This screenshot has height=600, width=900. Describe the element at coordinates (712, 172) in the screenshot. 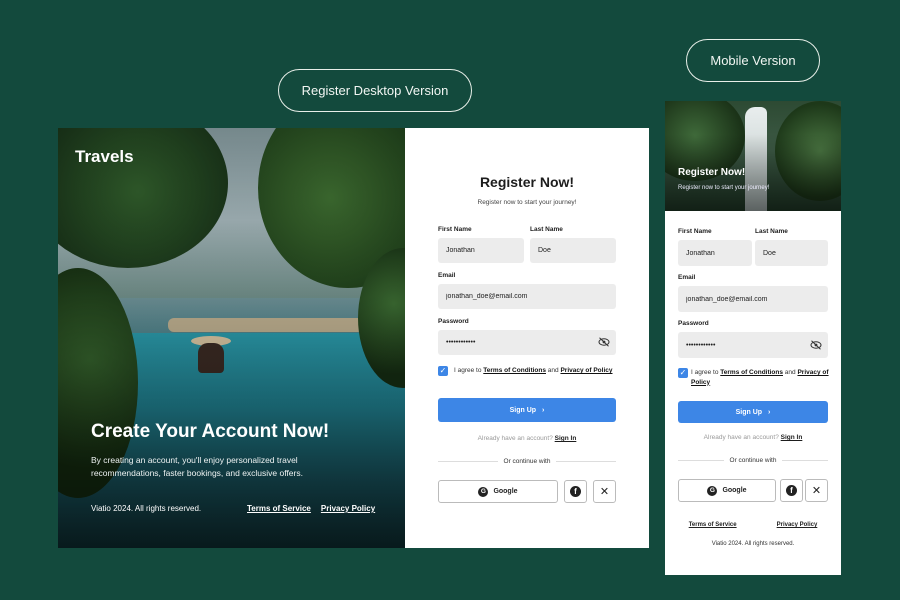

I see `mobile-title: Register Now!` at that location.